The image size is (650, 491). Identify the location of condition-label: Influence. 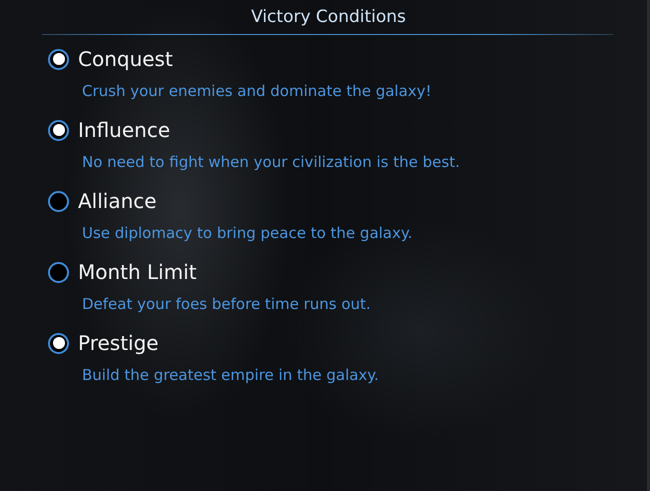
(124, 130).